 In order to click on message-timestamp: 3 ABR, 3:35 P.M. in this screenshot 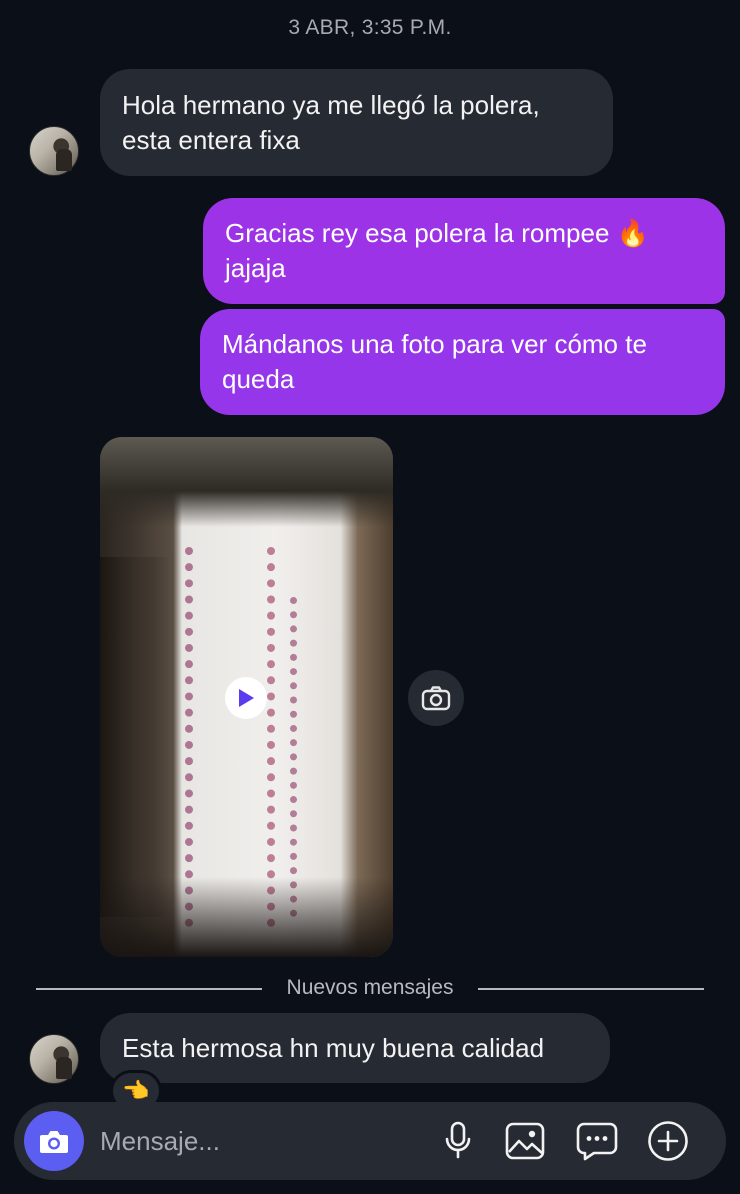, I will do `click(370, 27)`.